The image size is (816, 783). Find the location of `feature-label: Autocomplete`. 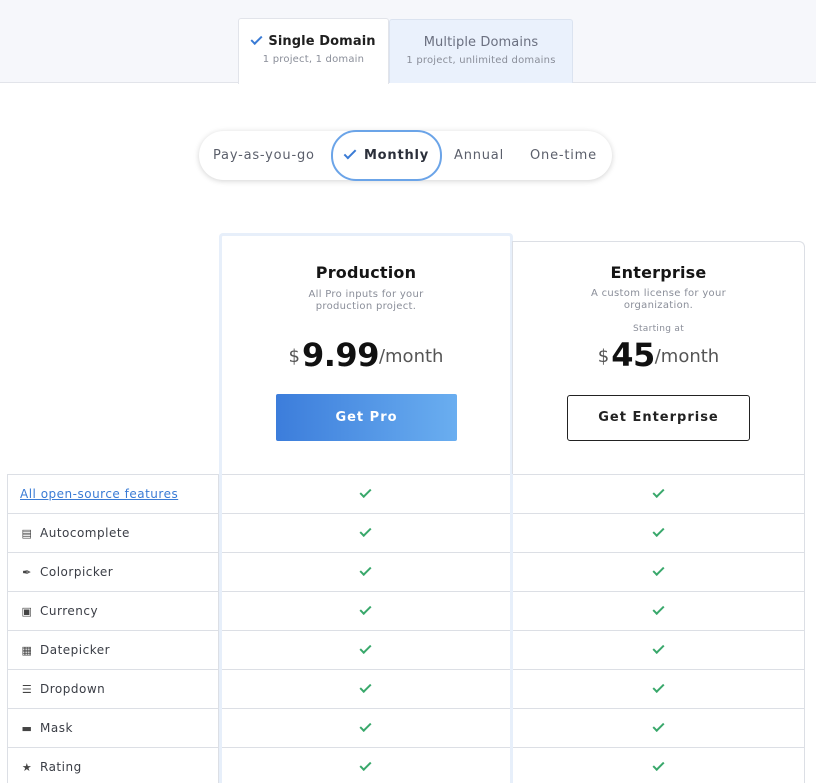

feature-label: Autocomplete is located at coordinates (85, 533).